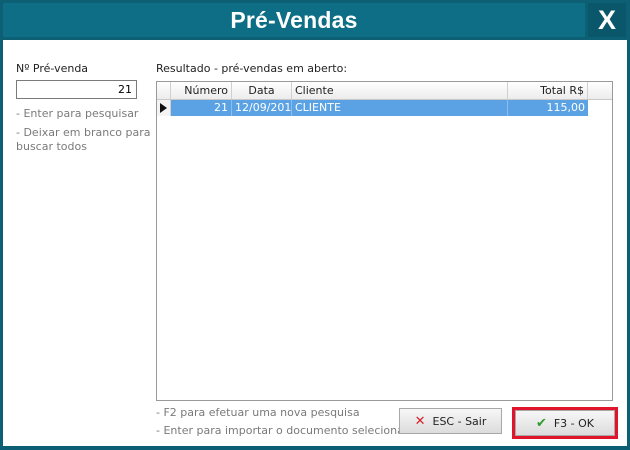 The height and width of the screenshot is (450, 630). What do you see at coordinates (262, 108) in the screenshot?
I see `cell-data: 12/09/2016` at bounding box center [262, 108].